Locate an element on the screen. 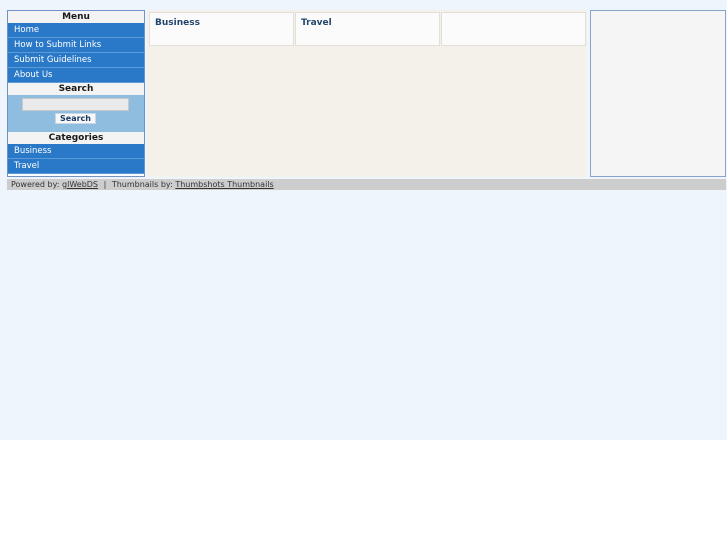 This screenshot has height=545, width=727. category-tile-title: Travel is located at coordinates (316, 23).